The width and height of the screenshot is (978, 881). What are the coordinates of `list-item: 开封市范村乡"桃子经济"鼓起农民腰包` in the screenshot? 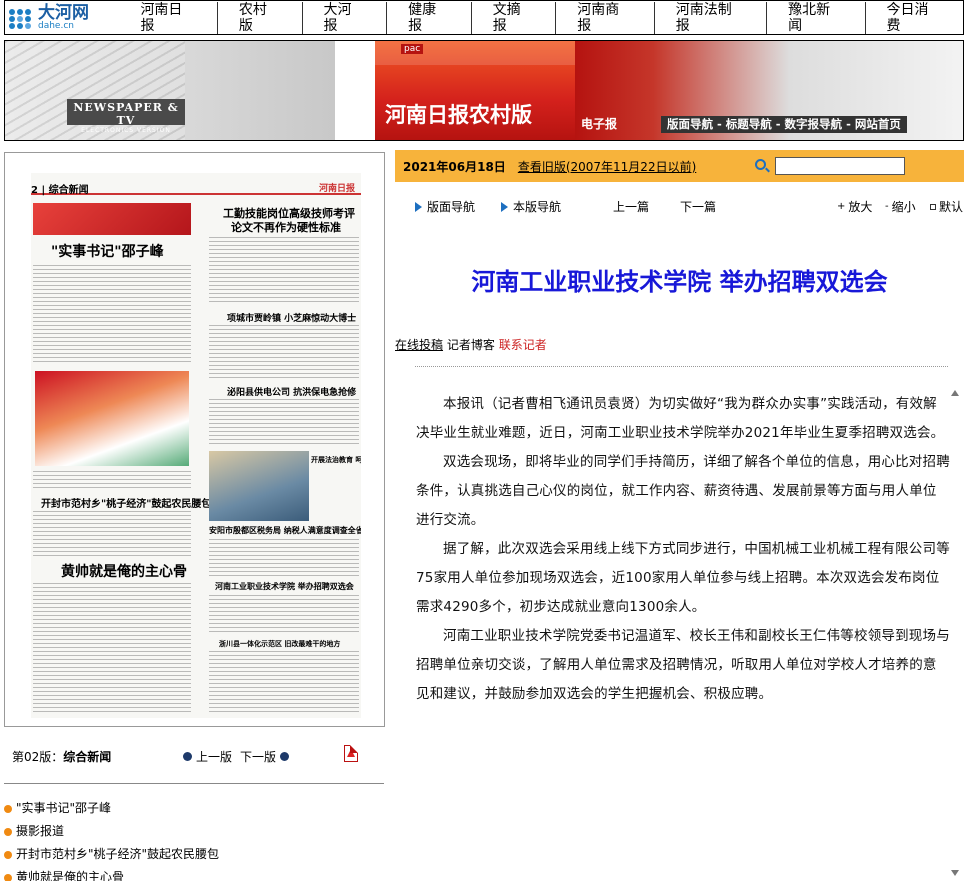 It's located at (194, 854).